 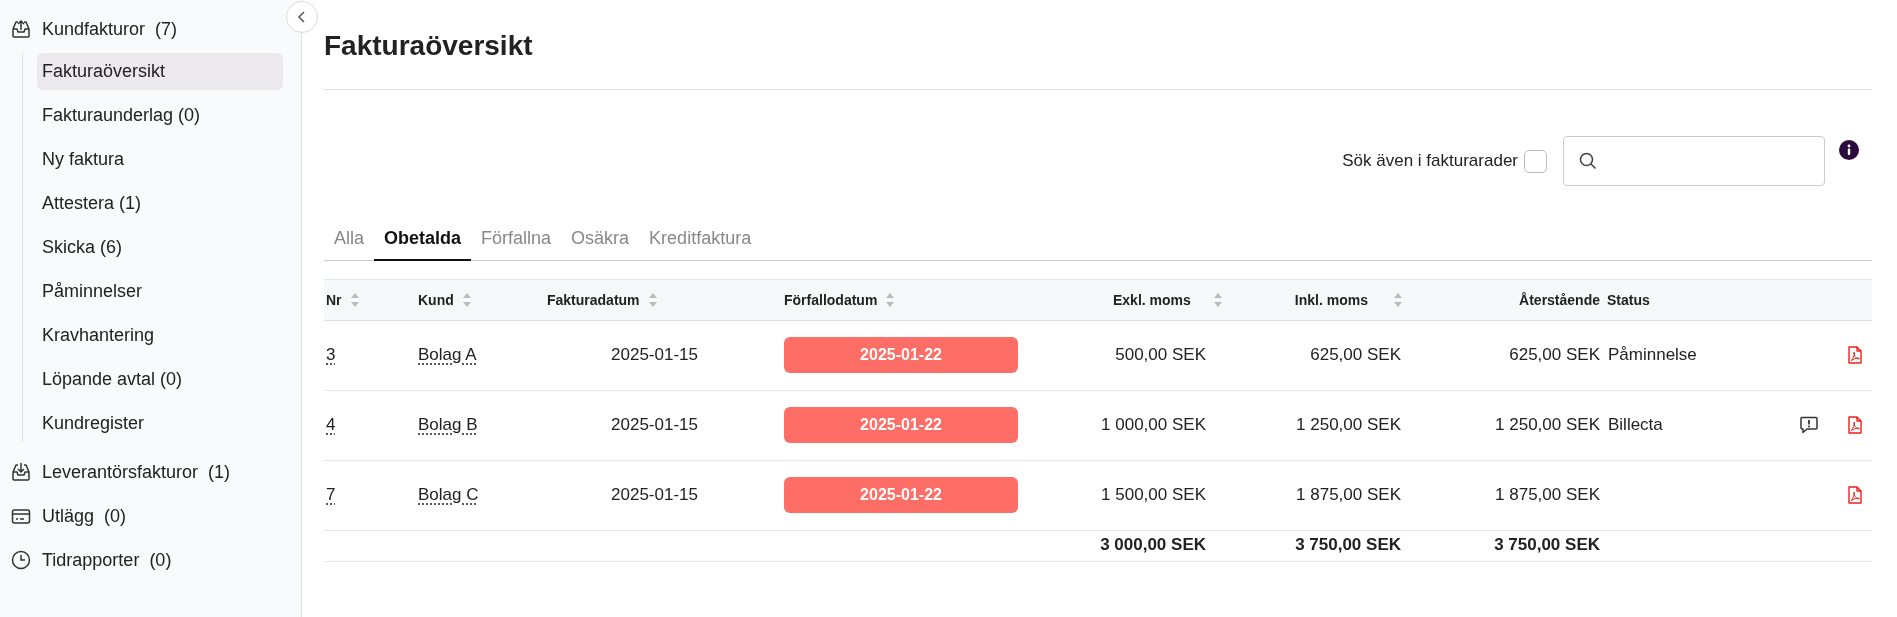 I want to click on column-header: Fakturadatum, so click(x=593, y=299).